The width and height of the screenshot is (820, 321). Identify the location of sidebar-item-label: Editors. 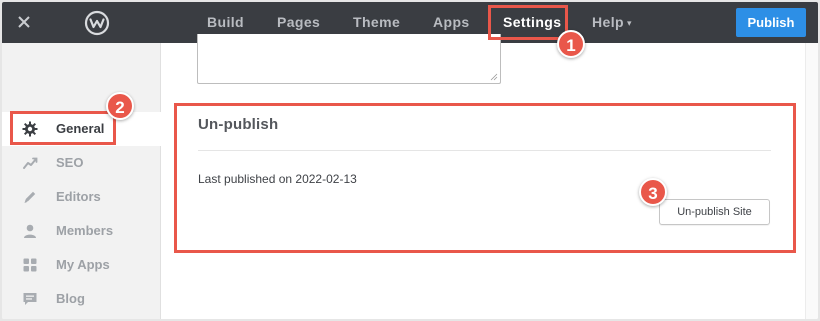
(78, 196).